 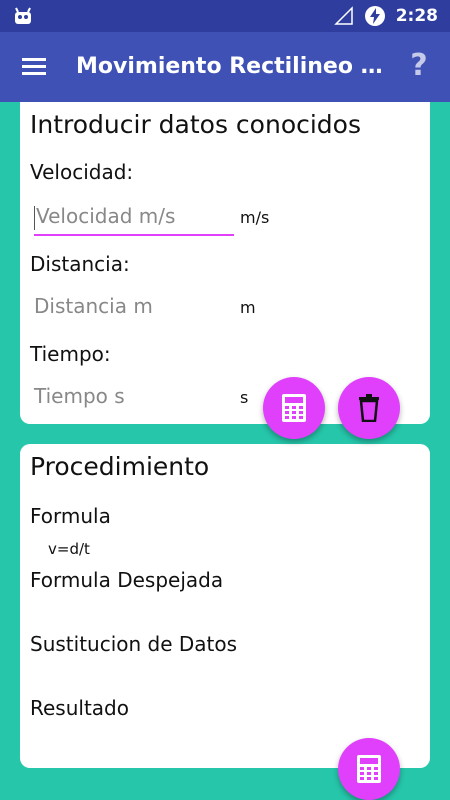 I want to click on hamburger-menu-icon, so click(x=34, y=67).